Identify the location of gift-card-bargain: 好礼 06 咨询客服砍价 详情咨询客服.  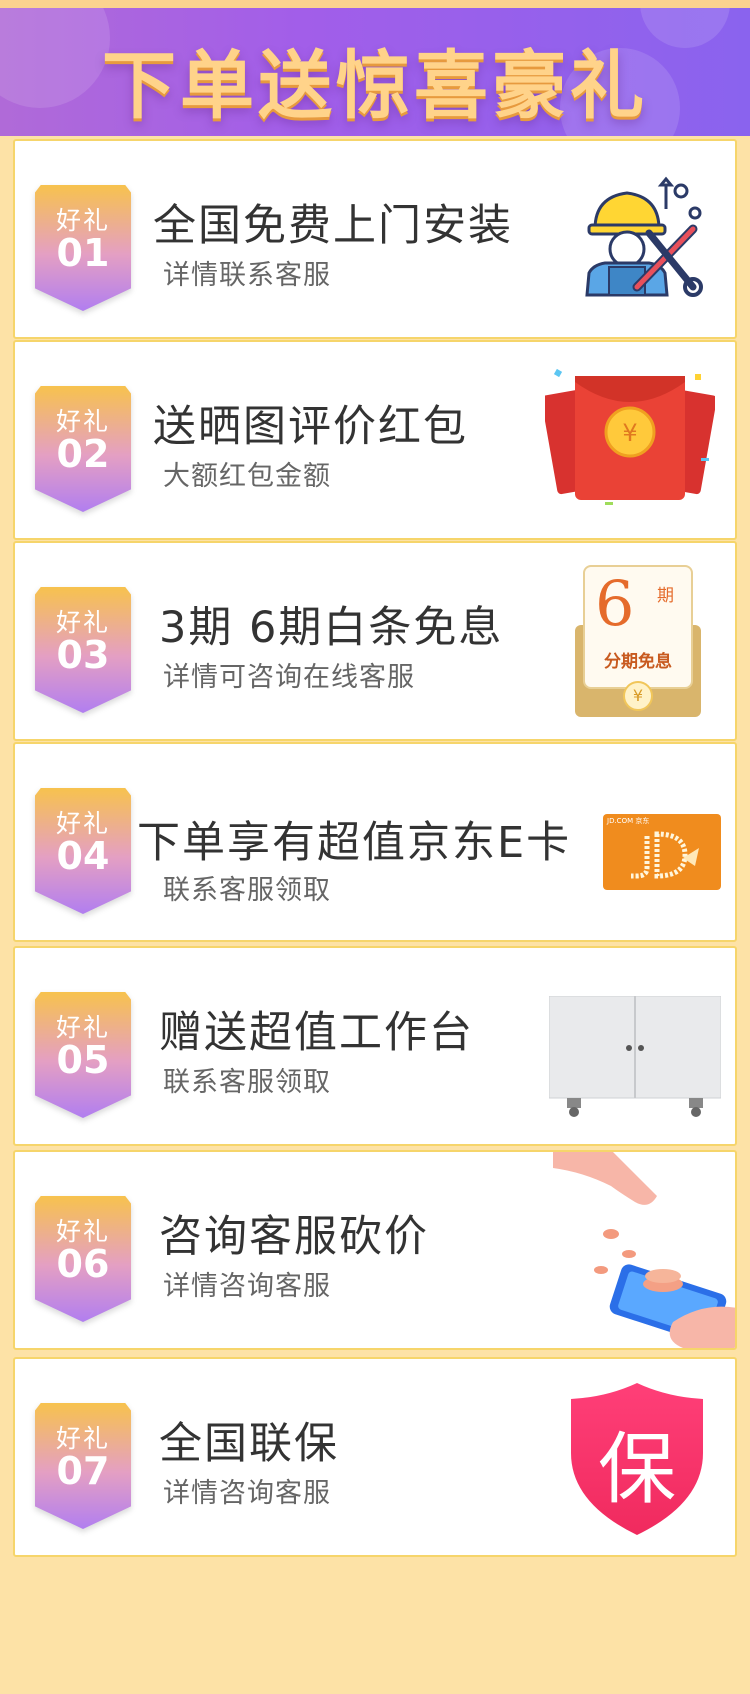
(375, 1250).